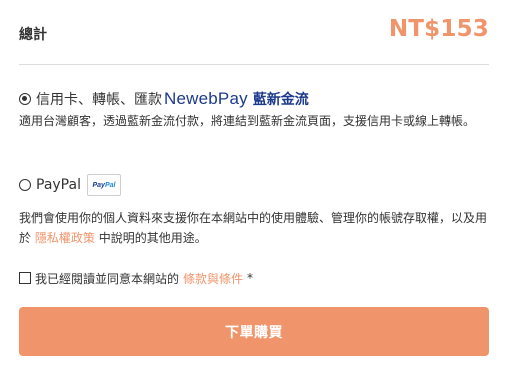  I want to click on terms-checkbox-icon, so click(25, 278).